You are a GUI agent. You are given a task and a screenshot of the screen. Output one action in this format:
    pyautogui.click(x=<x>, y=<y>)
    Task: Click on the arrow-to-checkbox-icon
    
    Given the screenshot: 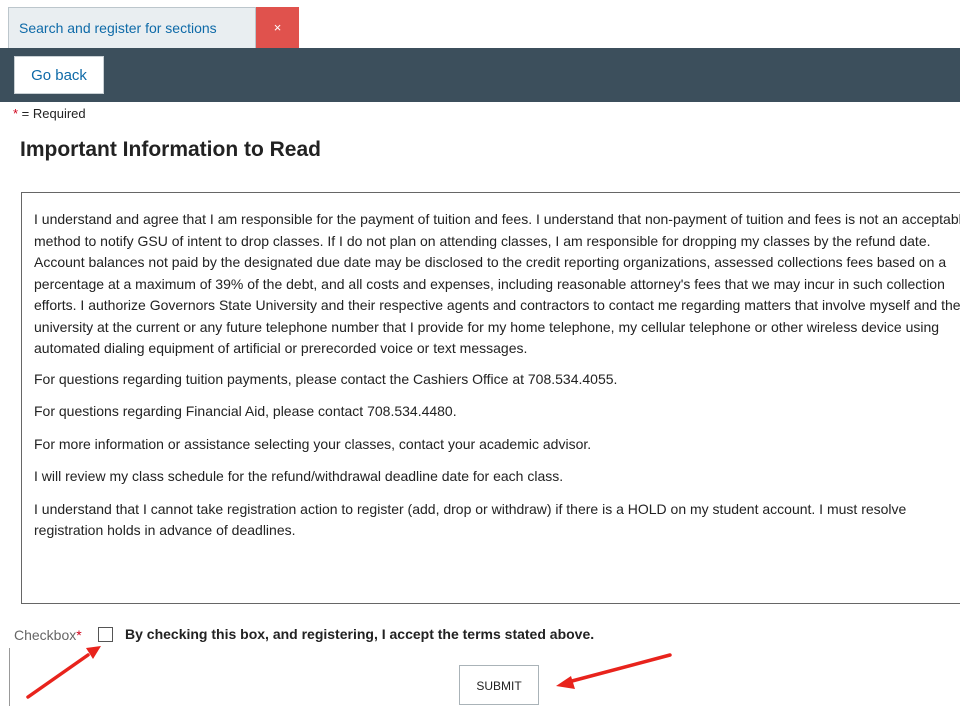 What is the action you would take?
    pyautogui.click(x=63, y=672)
    